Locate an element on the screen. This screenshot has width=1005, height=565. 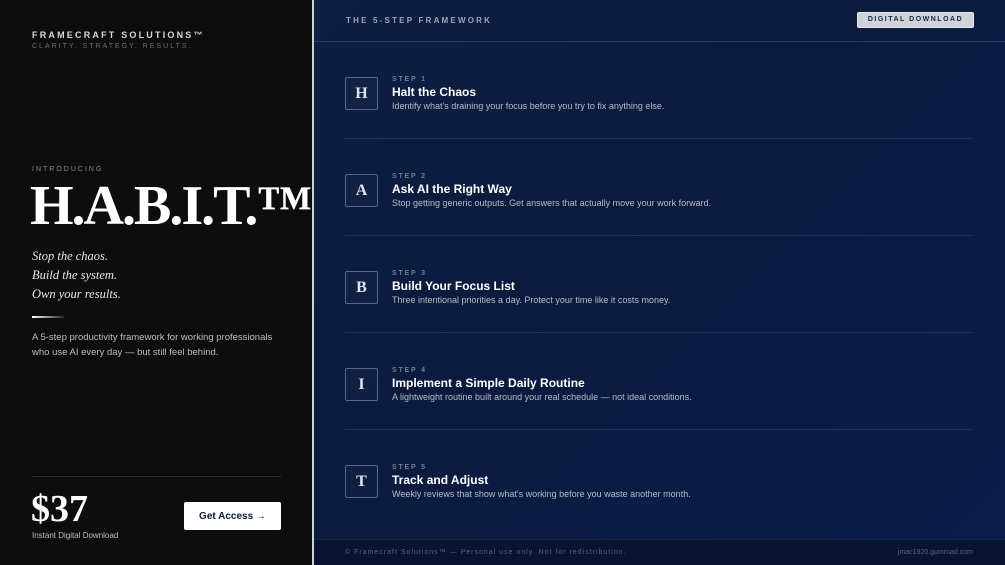
step-number: STEP 5 is located at coordinates (409, 467).